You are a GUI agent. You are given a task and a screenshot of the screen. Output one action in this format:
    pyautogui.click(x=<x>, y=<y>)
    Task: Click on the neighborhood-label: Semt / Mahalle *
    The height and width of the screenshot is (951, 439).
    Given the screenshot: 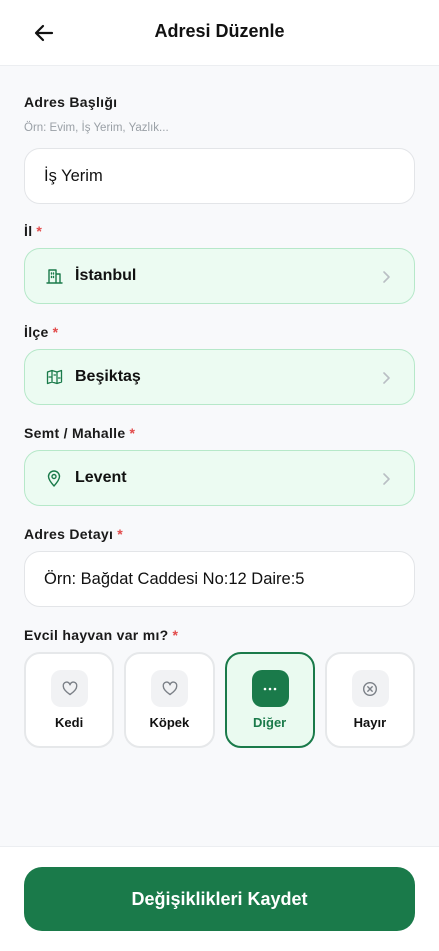 What is the action you would take?
    pyautogui.click(x=79, y=433)
    